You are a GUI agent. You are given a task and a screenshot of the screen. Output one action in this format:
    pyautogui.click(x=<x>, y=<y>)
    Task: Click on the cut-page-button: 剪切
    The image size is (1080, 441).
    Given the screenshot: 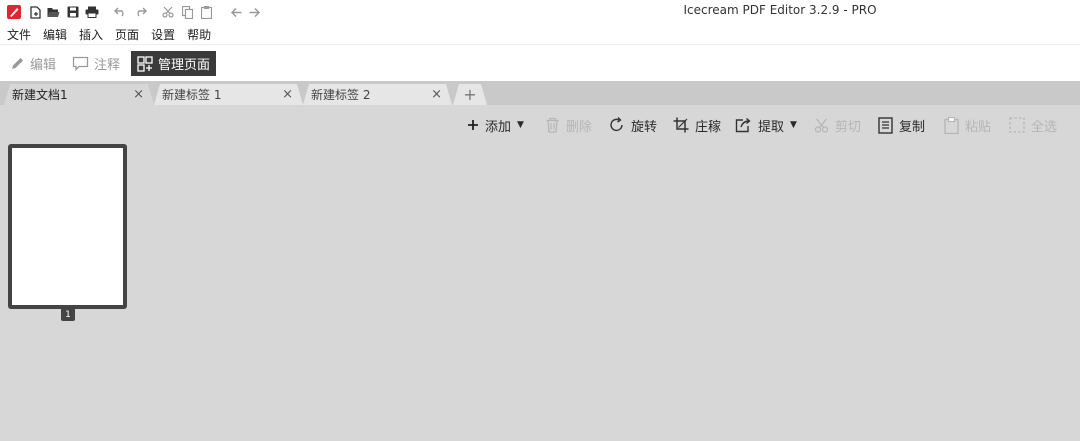 What is the action you would take?
    pyautogui.click(x=837, y=125)
    